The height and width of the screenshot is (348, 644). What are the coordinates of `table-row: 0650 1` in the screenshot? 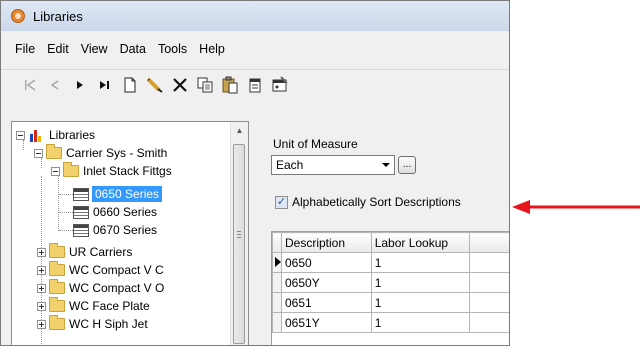 It's located at (390, 262).